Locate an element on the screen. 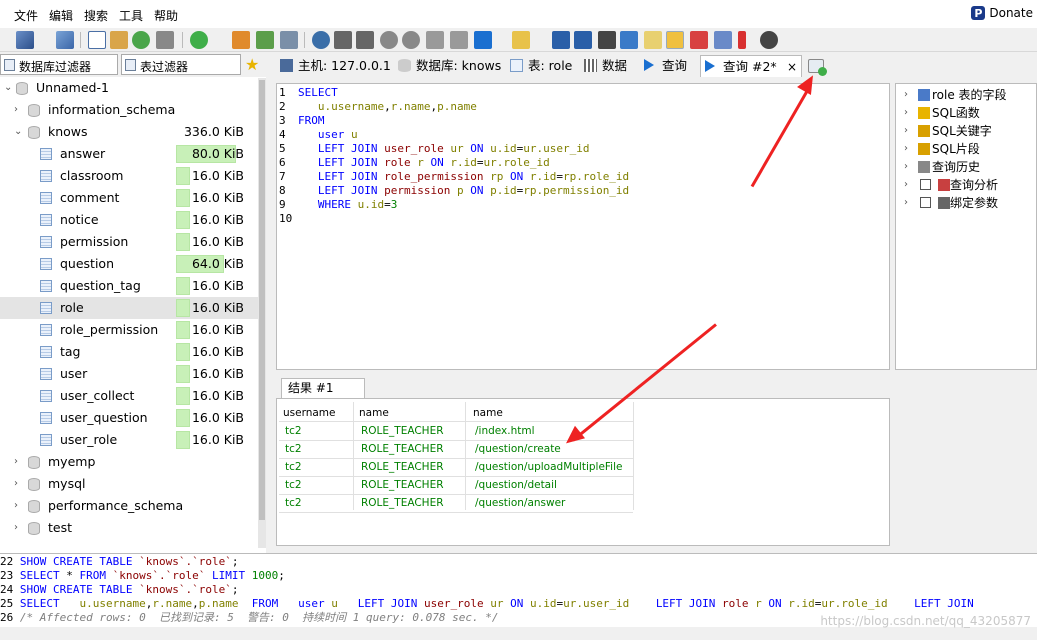 The image size is (1037, 640). first-icon is located at coordinates (343, 40).